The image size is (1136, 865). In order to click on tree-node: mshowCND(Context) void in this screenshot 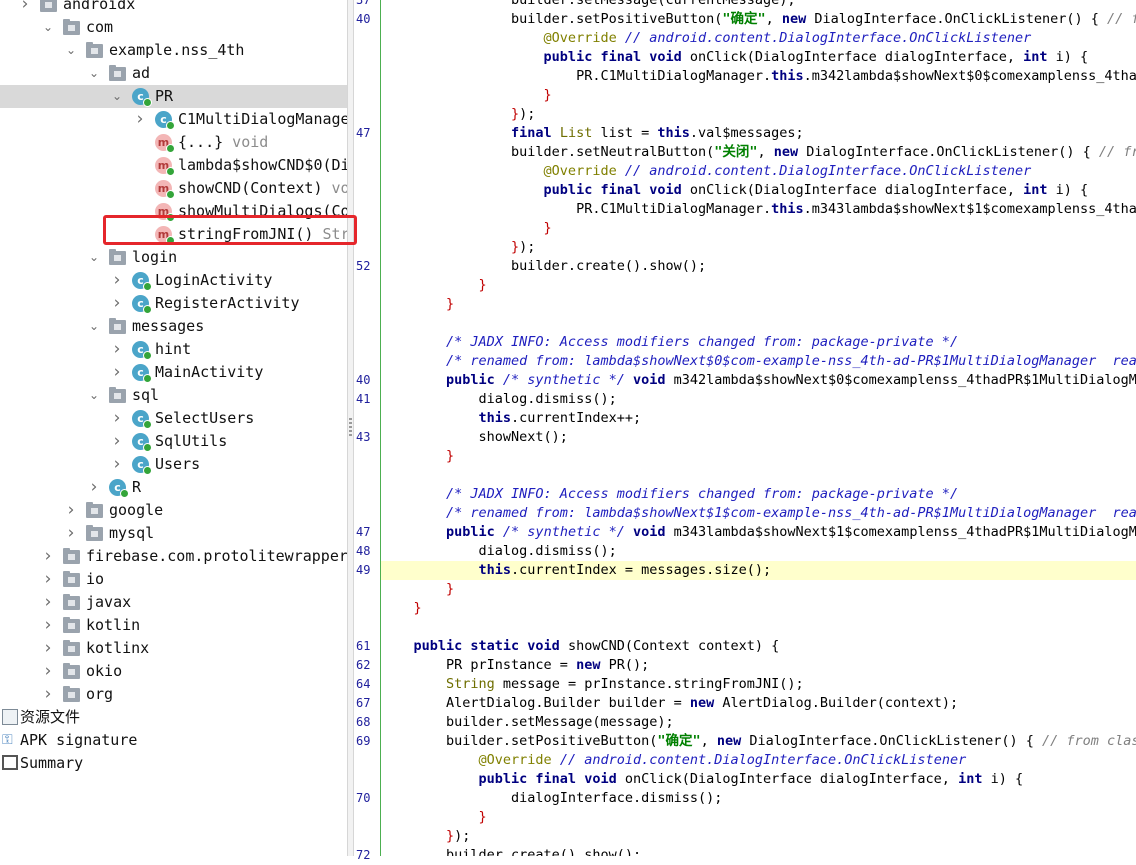, I will do `click(173, 188)`.